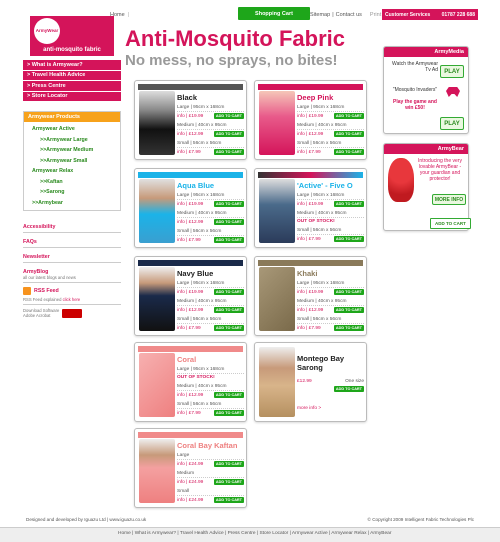  What do you see at coordinates (330, 363) in the screenshot?
I see `product-name: Montego Bay Sarong` at bounding box center [330, 363].